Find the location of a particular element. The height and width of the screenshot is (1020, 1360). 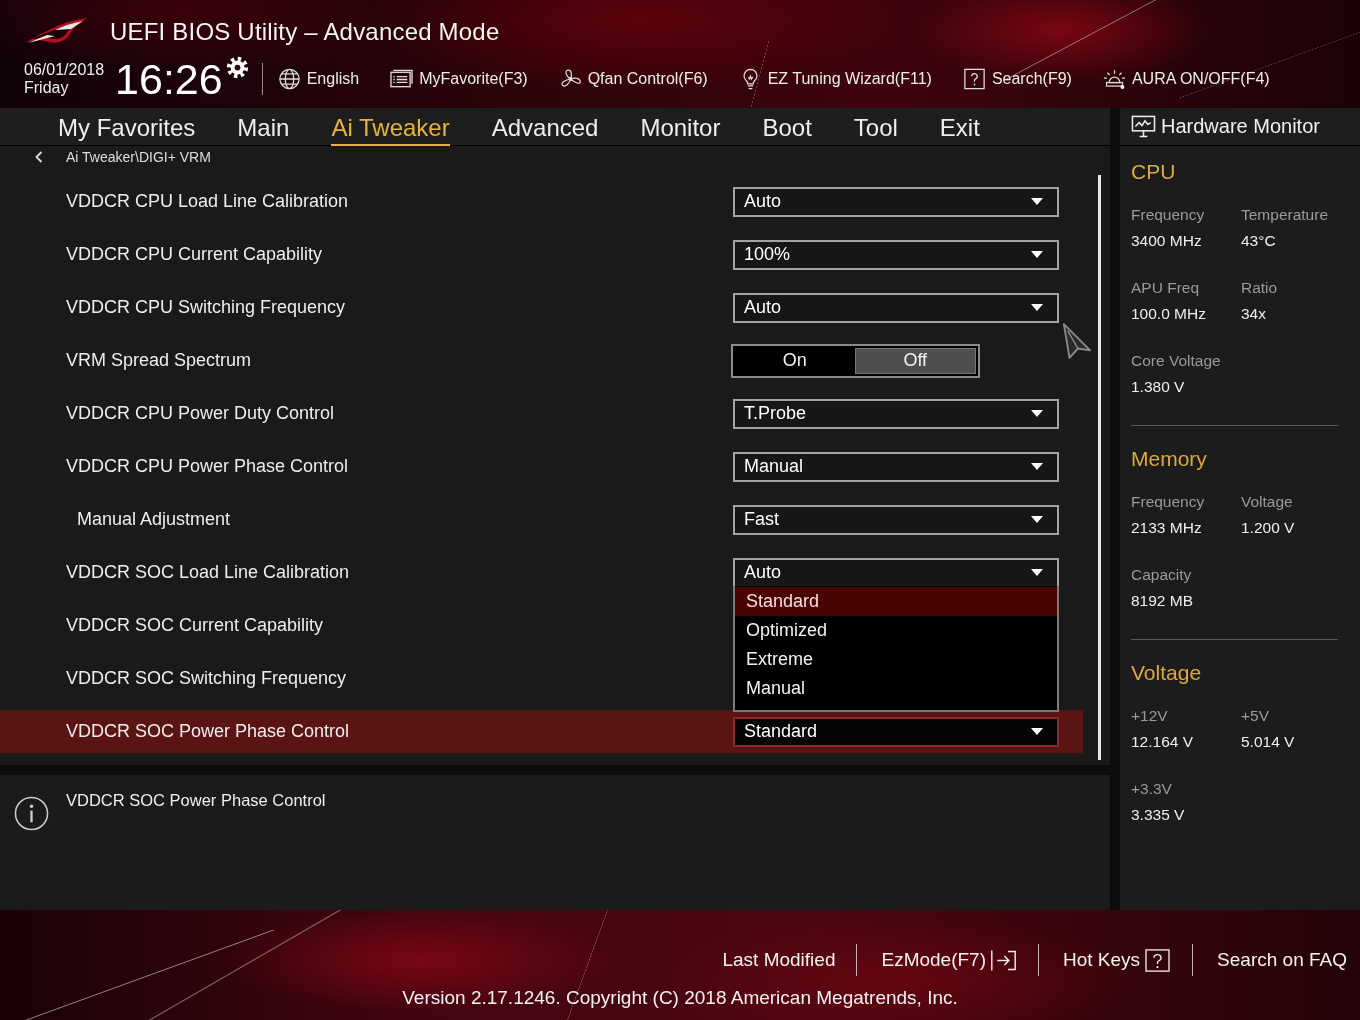

monitor-title: Hardware Monitor is located at coordinates (1240, 126).